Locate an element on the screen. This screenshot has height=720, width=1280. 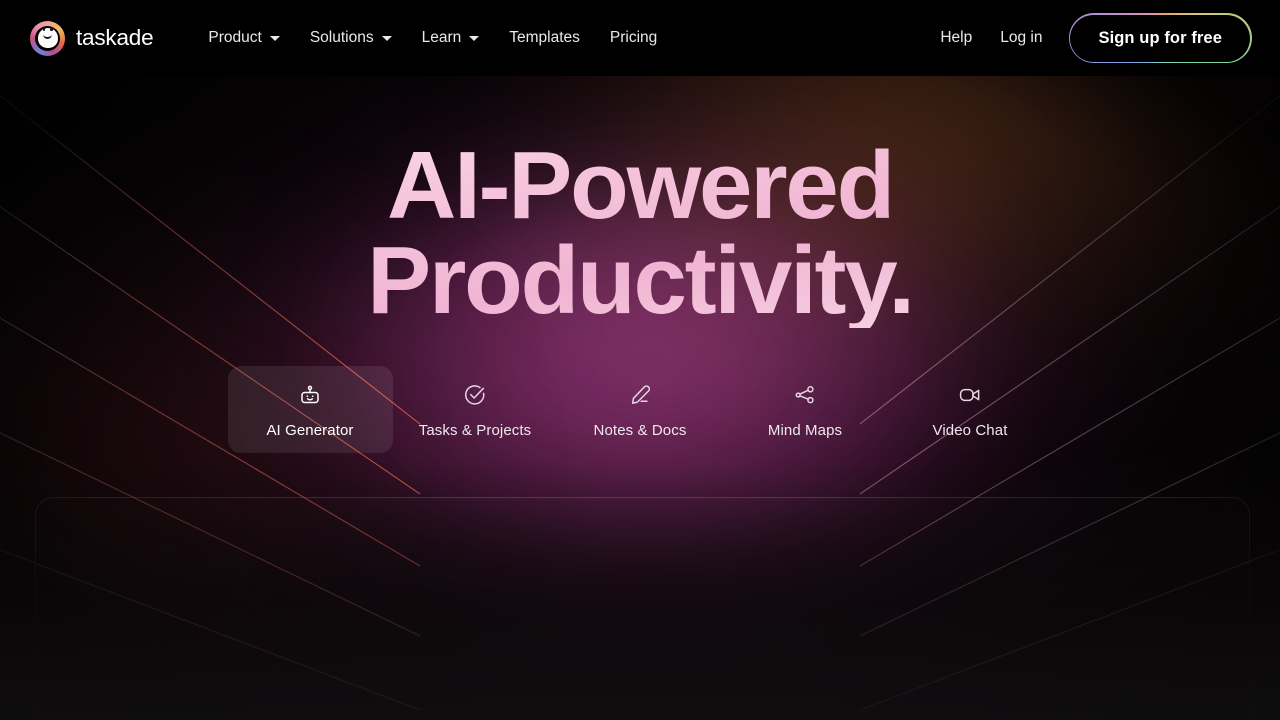
tab-tasks-projects-label: Tasks & Projects is located at coordinates (475, 431).